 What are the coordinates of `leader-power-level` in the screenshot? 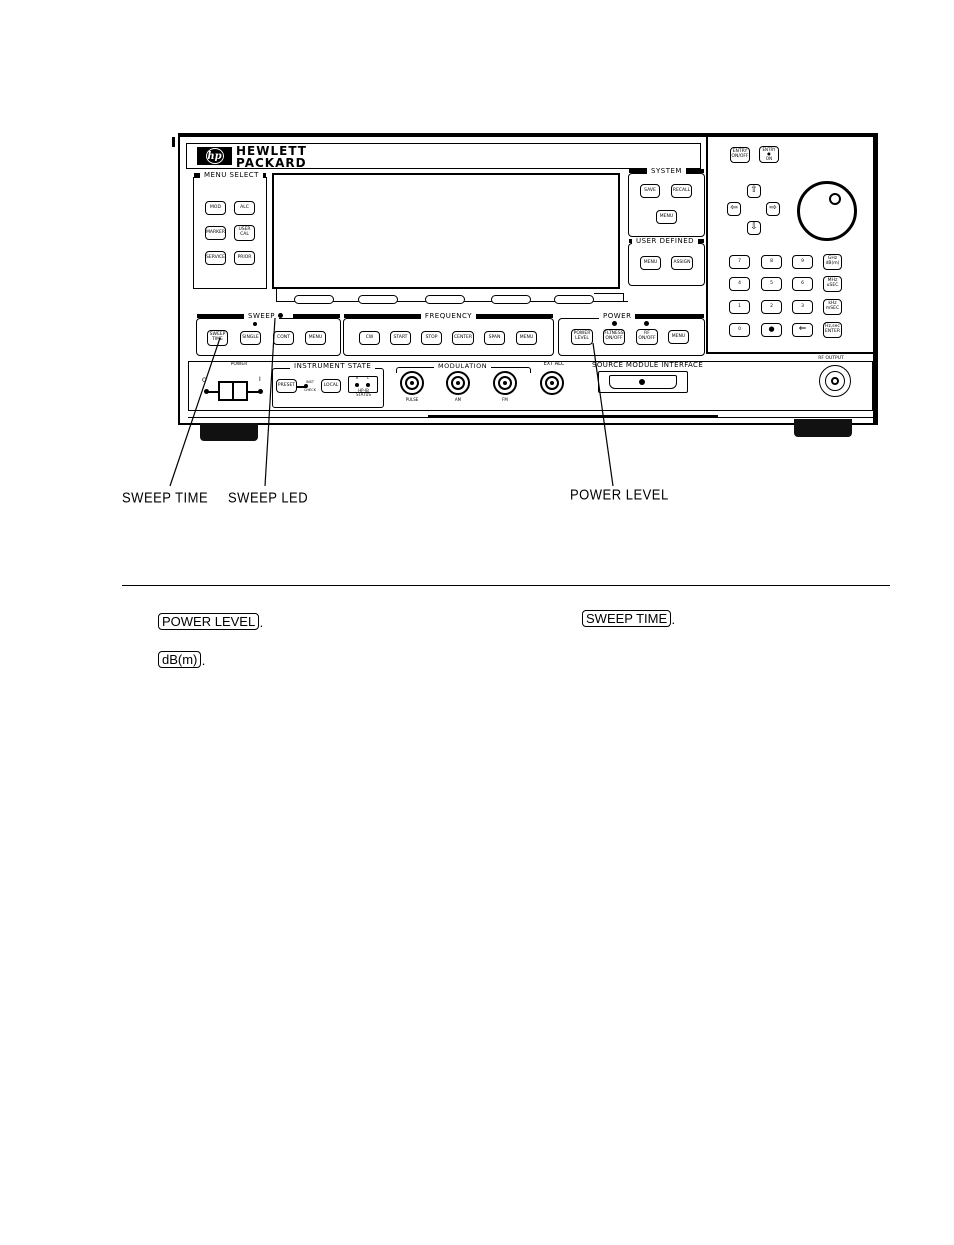 It's located at (603, 414).